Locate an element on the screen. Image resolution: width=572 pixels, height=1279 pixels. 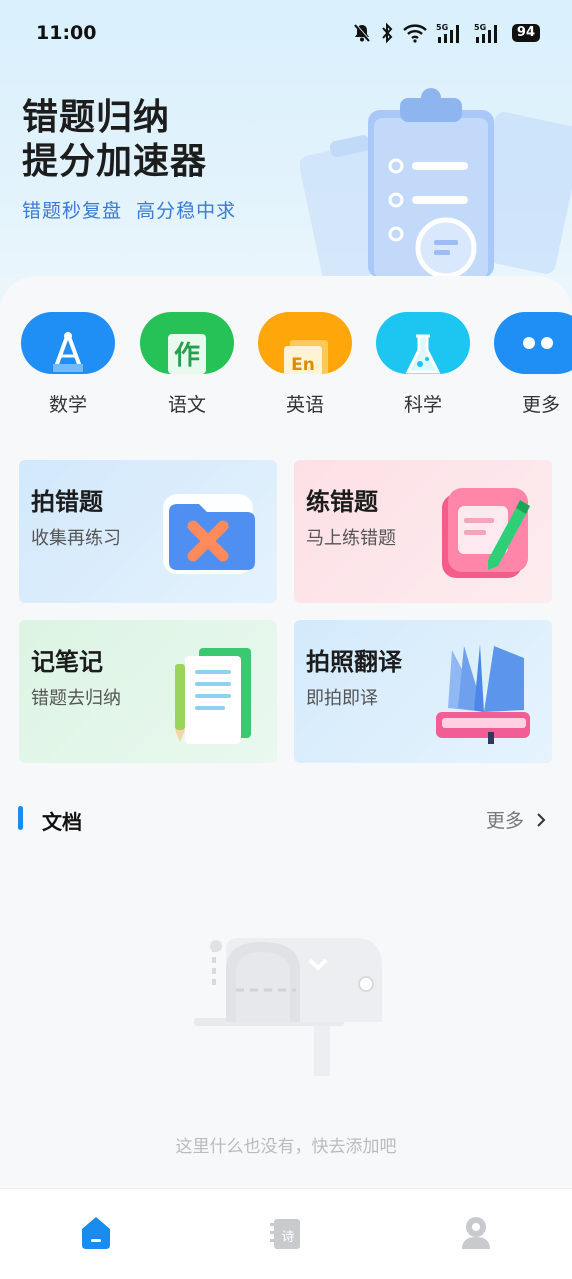
subject-english: En 英语 is located at coordinates (305, 364).